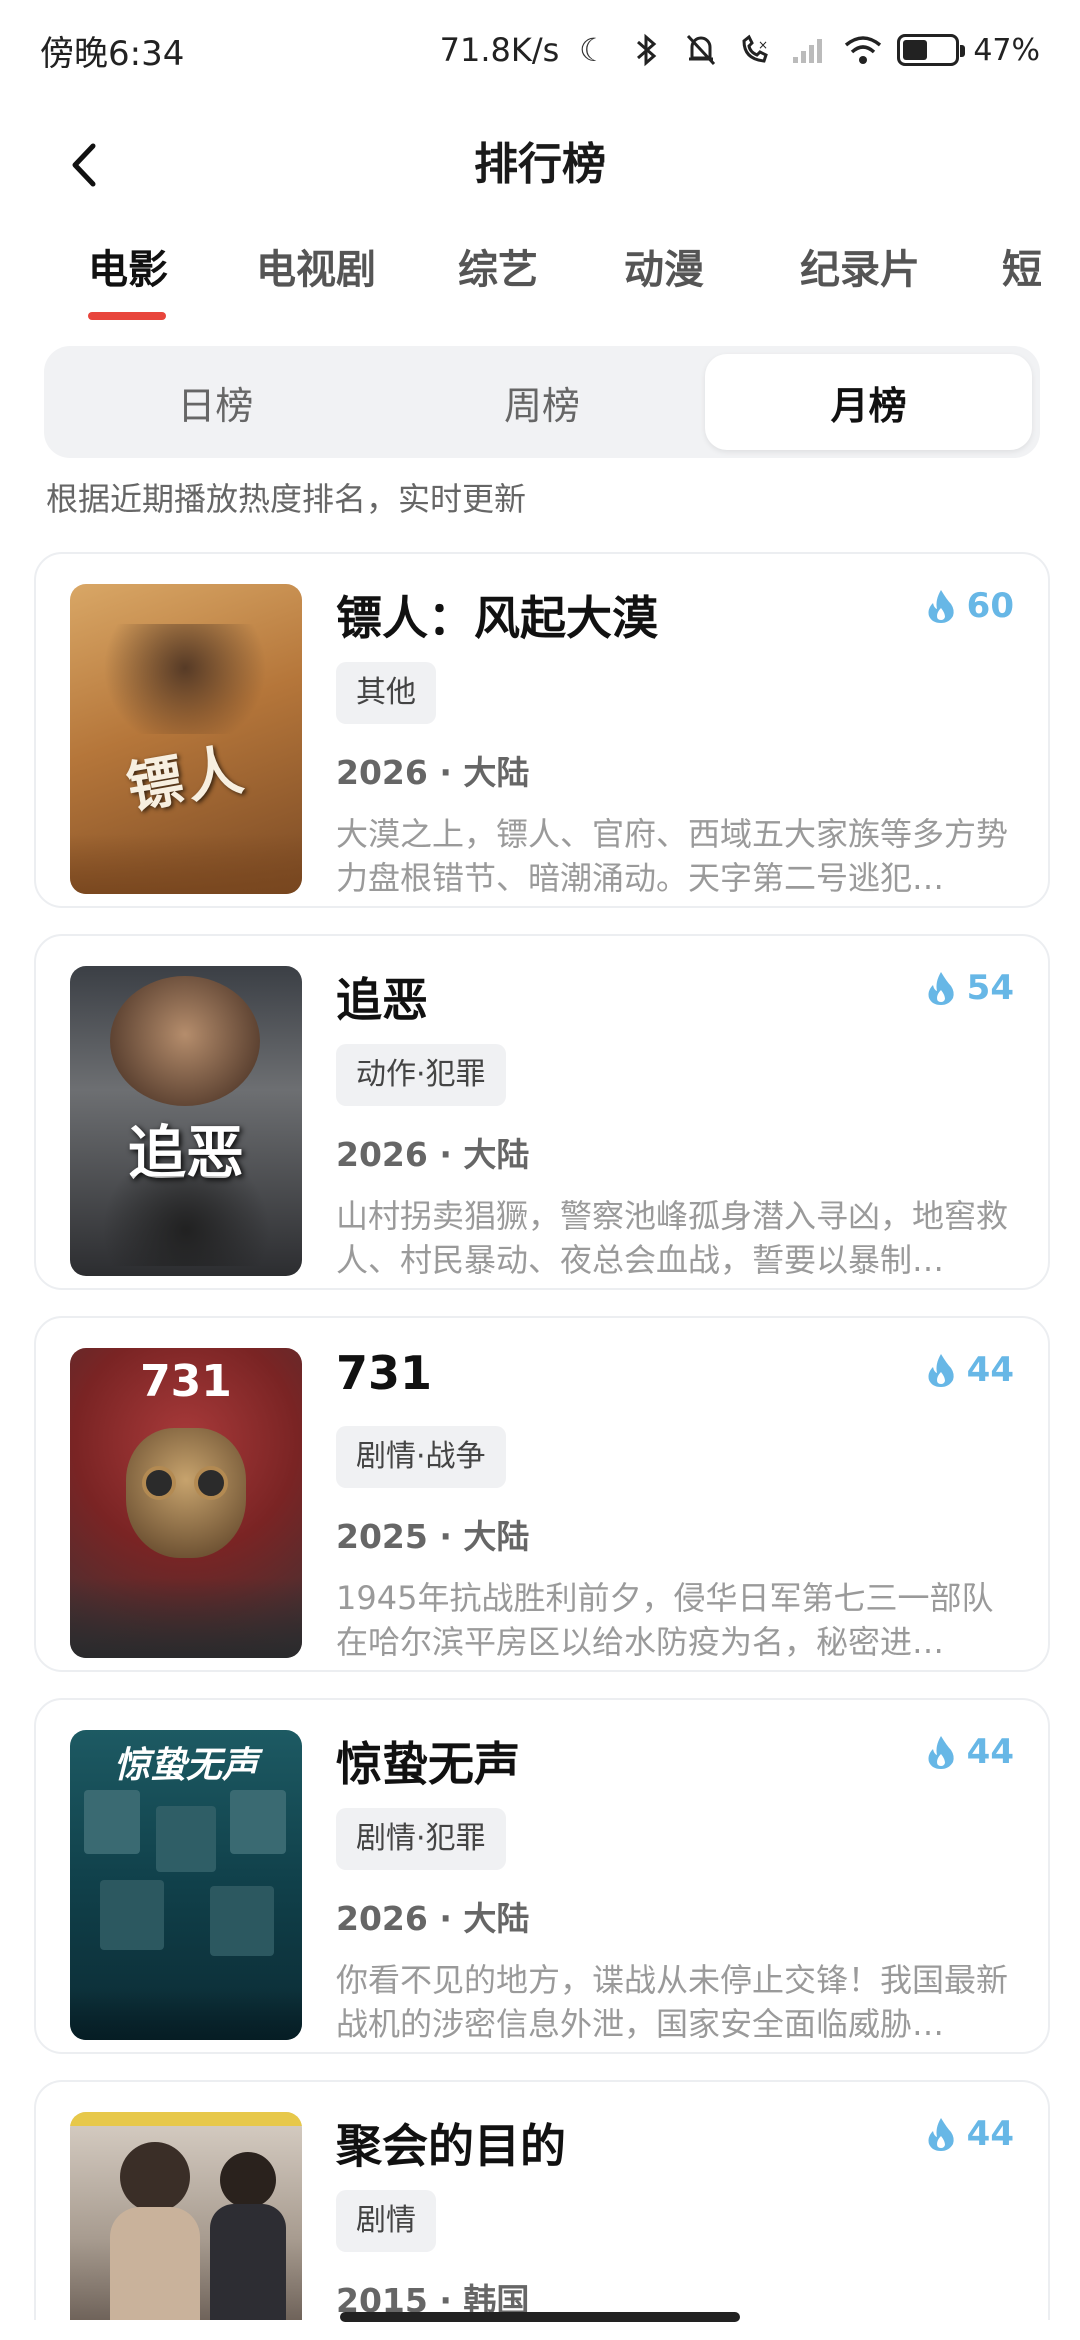 This screenshot has width=1080, height=2340. Describe the element at coordinates (542, 2200) in the screenshot. I see `list-item: 聚会的目的 44 剧情 2015 · 韩国` at that location.